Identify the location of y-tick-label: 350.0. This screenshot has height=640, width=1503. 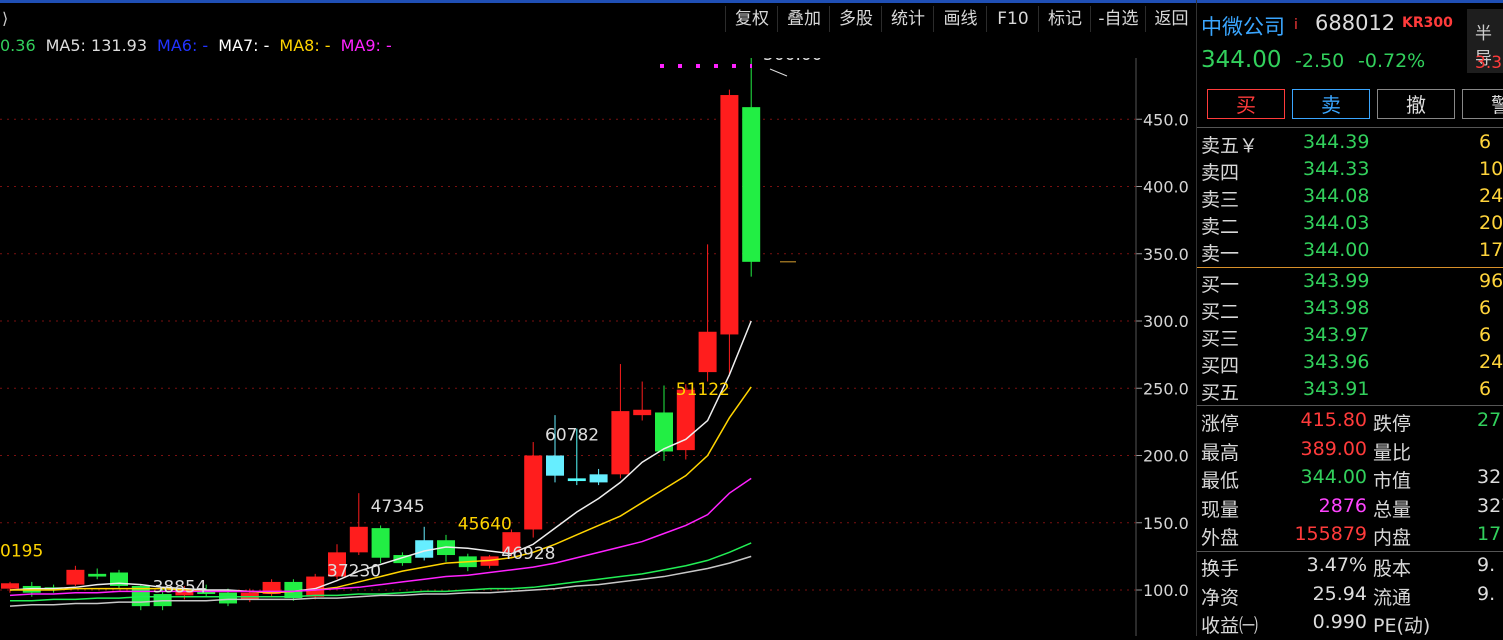
(1166, 254).